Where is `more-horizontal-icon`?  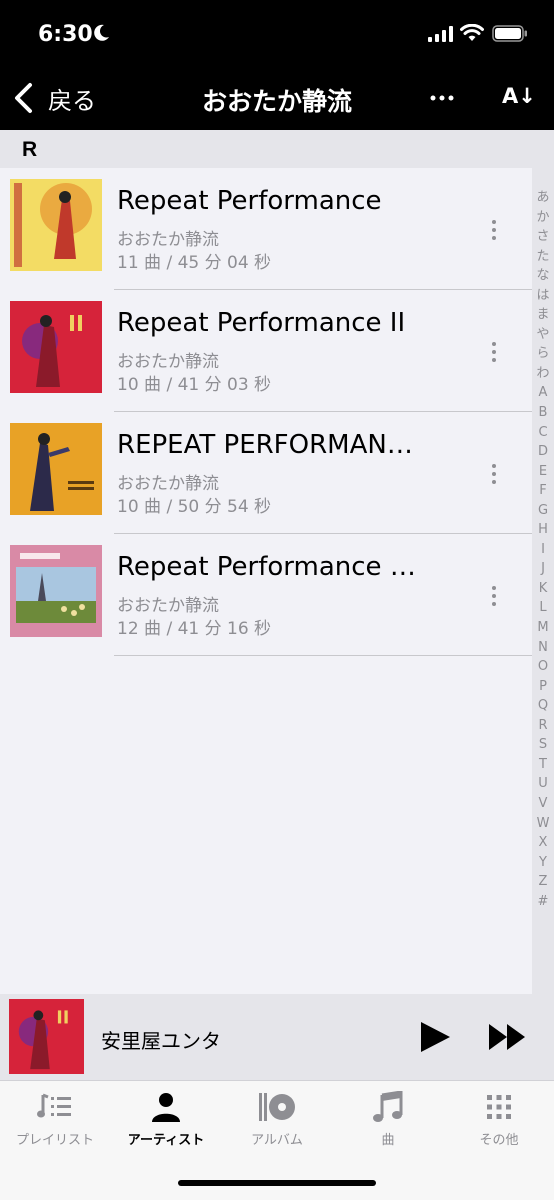 more-horizontal-icon is located at coordinates (442, 98).